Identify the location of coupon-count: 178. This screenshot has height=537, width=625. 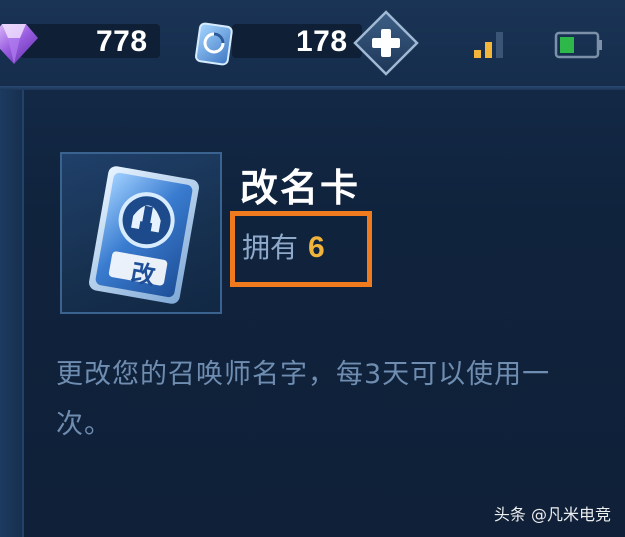
(322, 41).